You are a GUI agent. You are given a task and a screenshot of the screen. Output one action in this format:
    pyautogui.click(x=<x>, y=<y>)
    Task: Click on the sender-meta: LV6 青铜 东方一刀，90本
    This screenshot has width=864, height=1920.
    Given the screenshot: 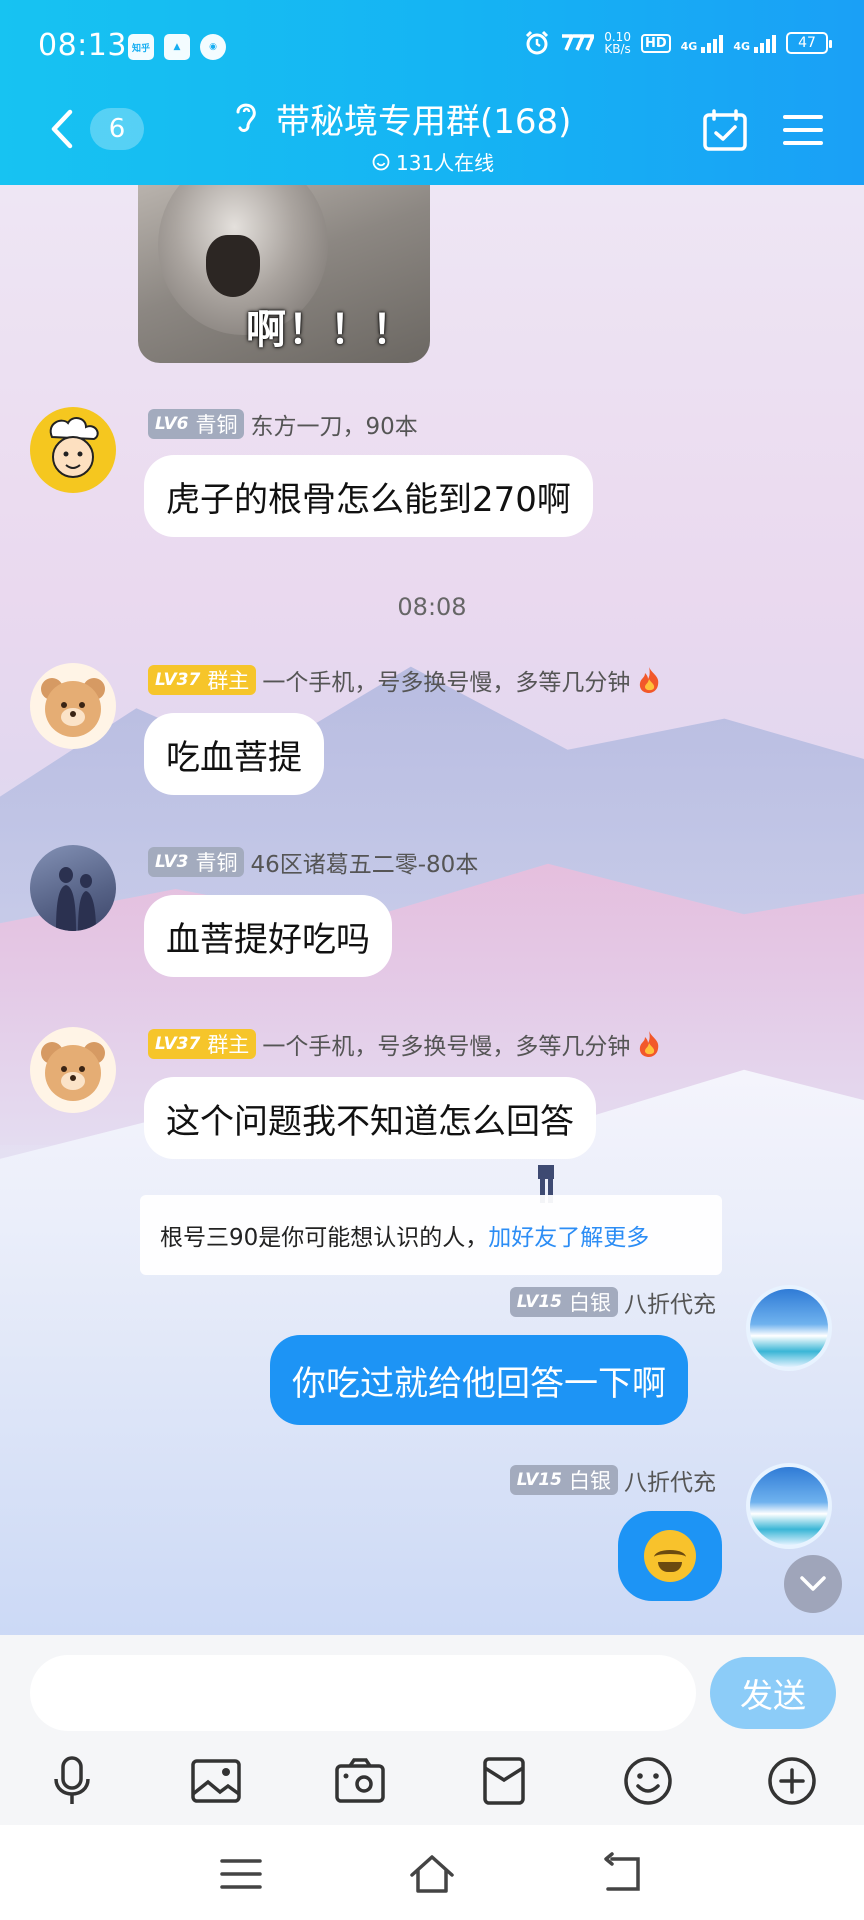 What is the action you would take?
    pyautogui.click(x=283, y=424)
    